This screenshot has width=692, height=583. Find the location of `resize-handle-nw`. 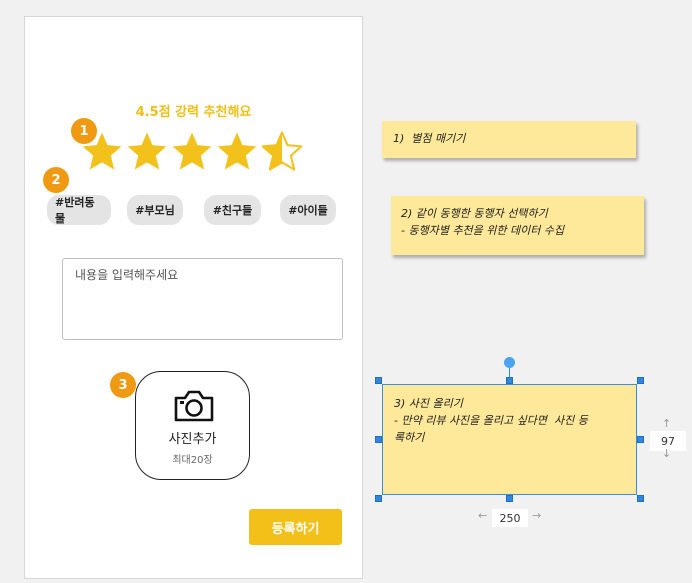

resize-handle-nw is located at coordinates (378, 380).